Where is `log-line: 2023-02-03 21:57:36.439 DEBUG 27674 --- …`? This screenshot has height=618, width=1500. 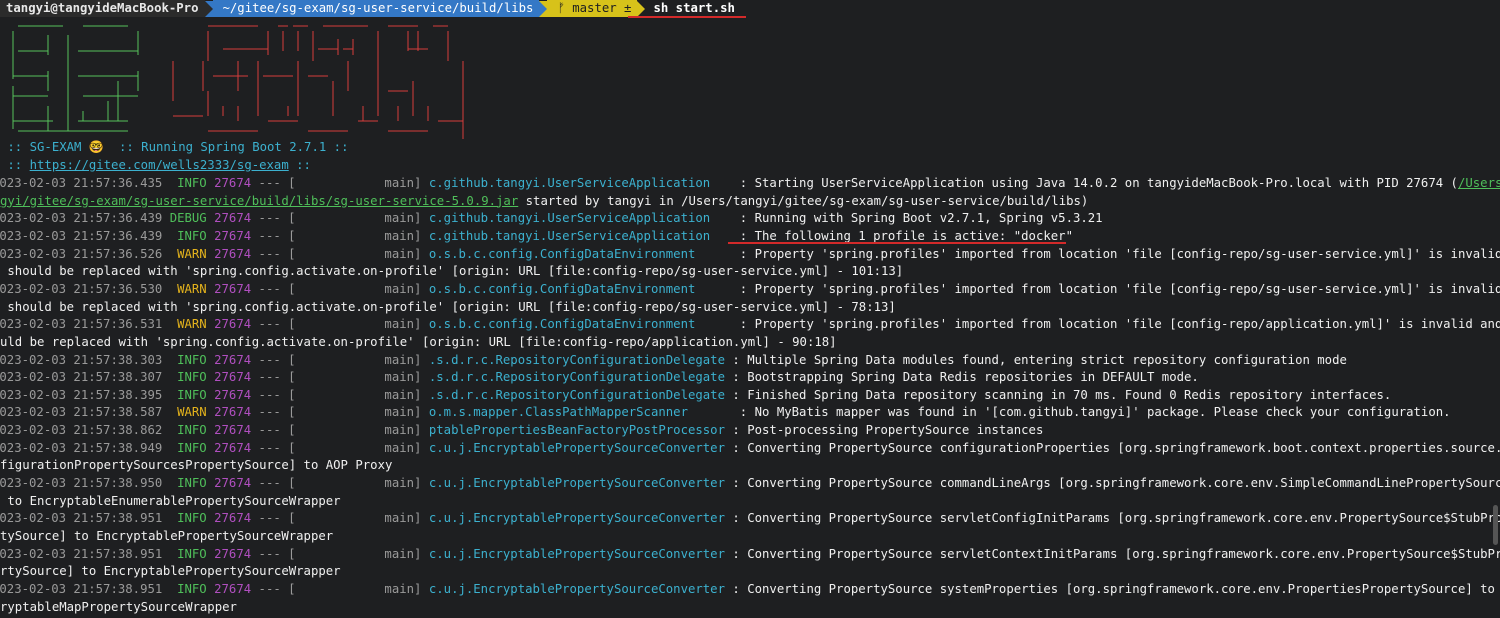
log-line: 2023-02-03 21:57:36.439 DEBUG 27674 --- … is located at coordinates (551, 219).